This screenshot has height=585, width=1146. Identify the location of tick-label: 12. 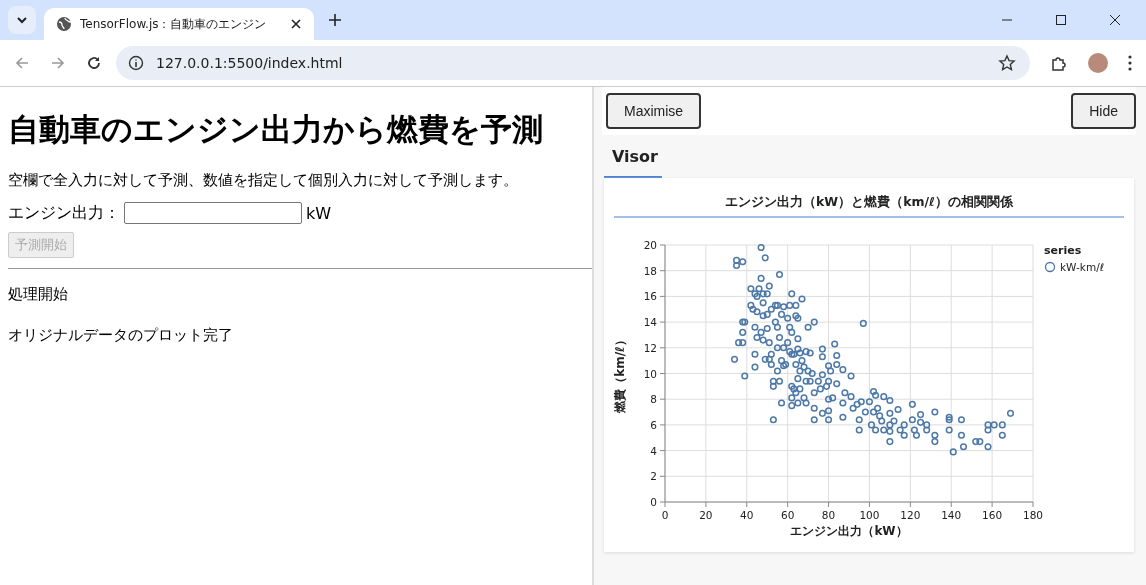
(650, 347).